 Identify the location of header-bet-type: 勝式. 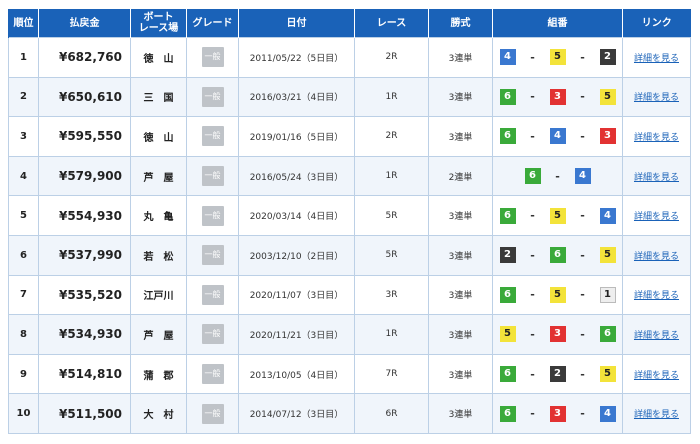
(460, 23).